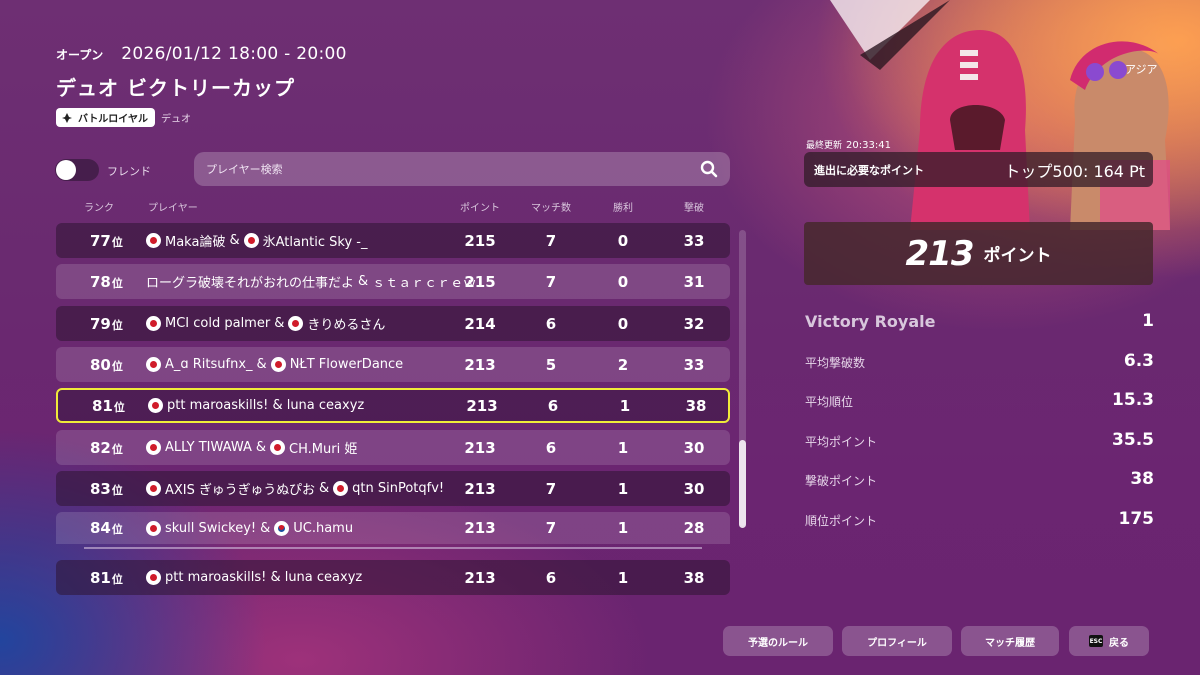 The width and height of the screenshot is (1200, 675). Describe the element at coordinates (67, 117) in the screenshot. I see `battle-royale-icon` at that location.